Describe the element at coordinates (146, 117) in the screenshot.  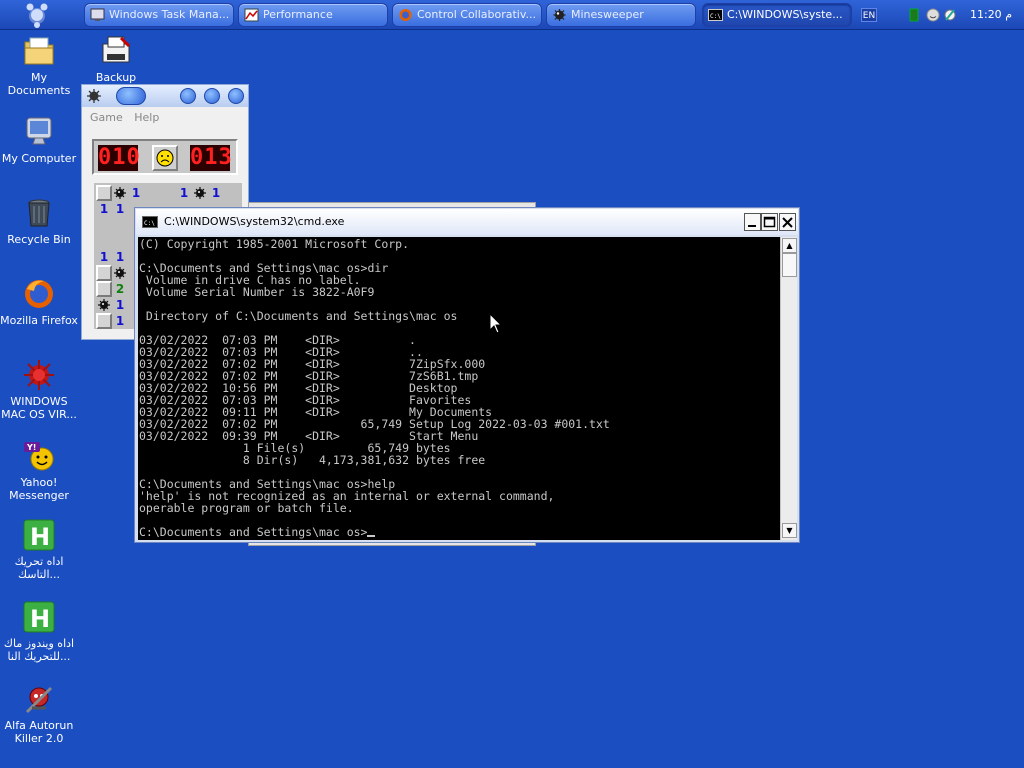
I see `menu-help: Help` at that location.